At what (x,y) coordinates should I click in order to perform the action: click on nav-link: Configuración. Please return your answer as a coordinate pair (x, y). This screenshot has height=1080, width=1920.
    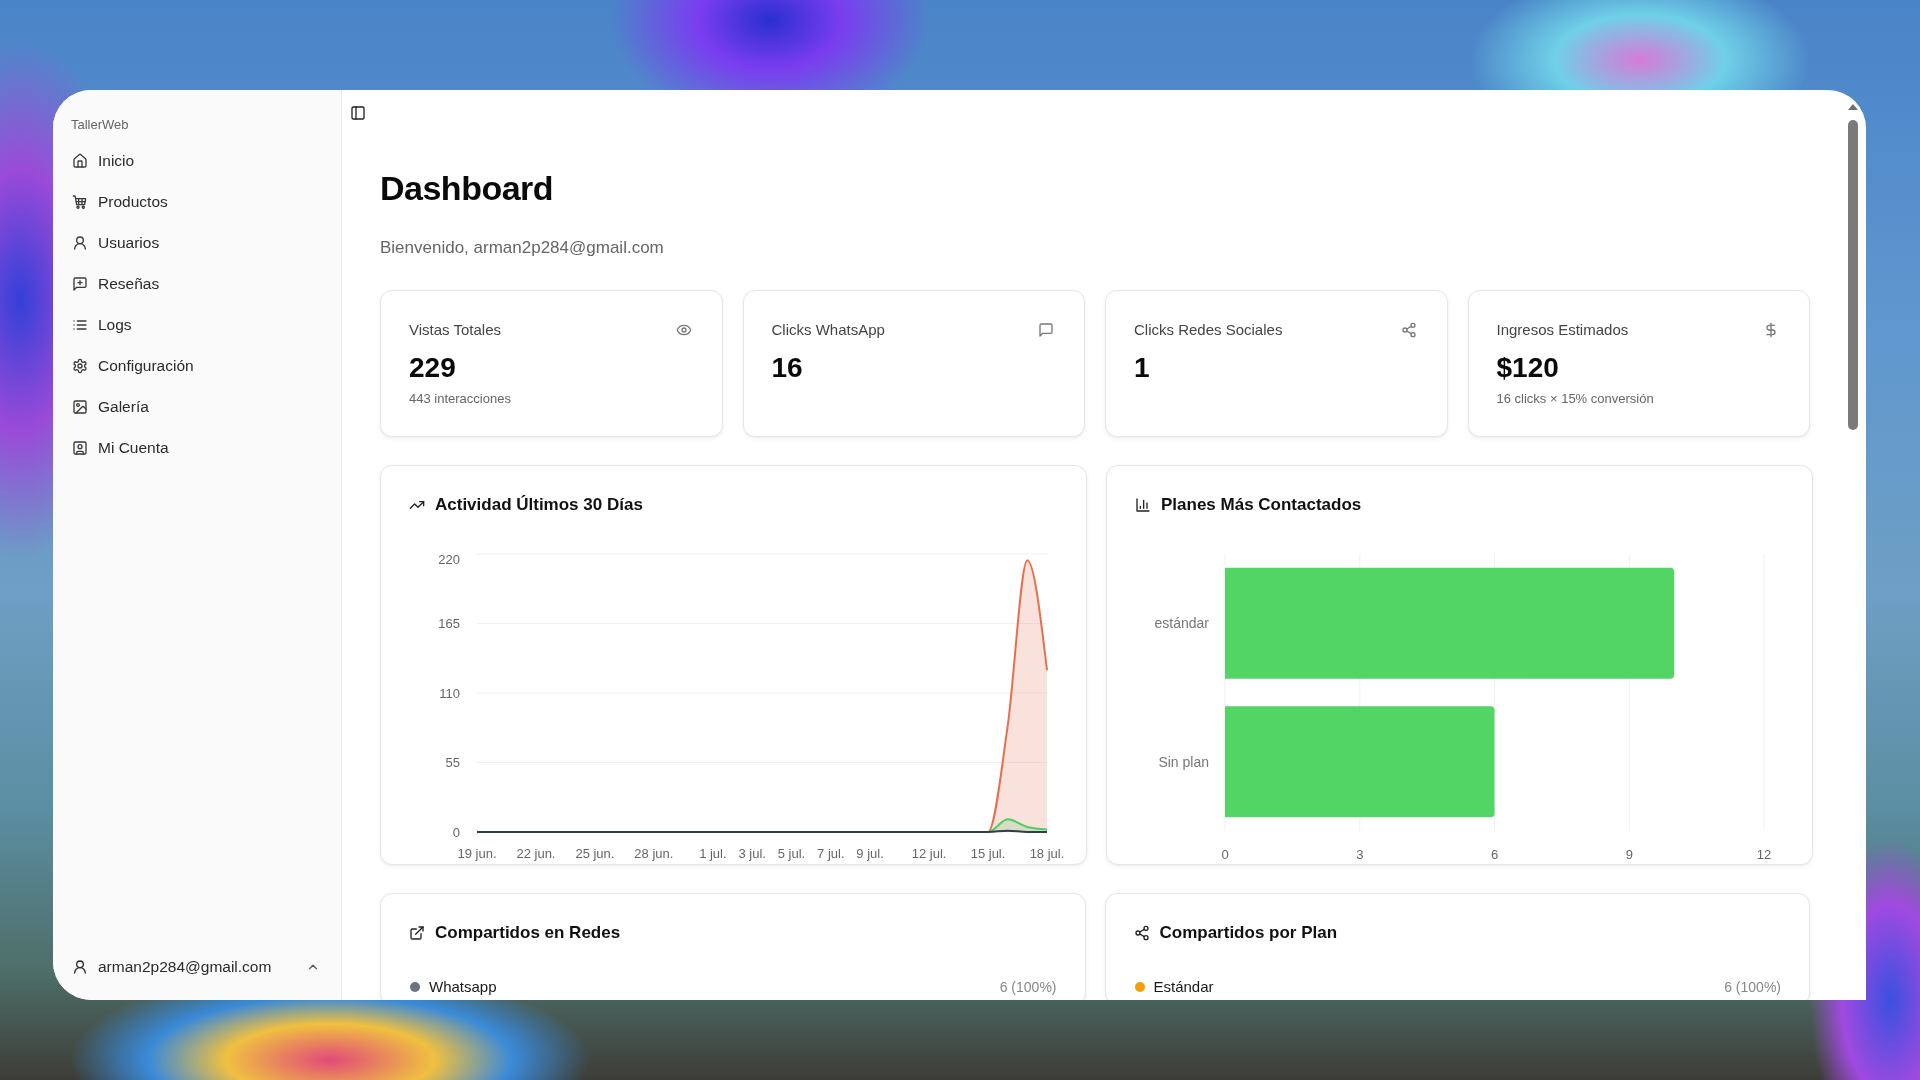
    Looking at the image, I should click on (197, 365).